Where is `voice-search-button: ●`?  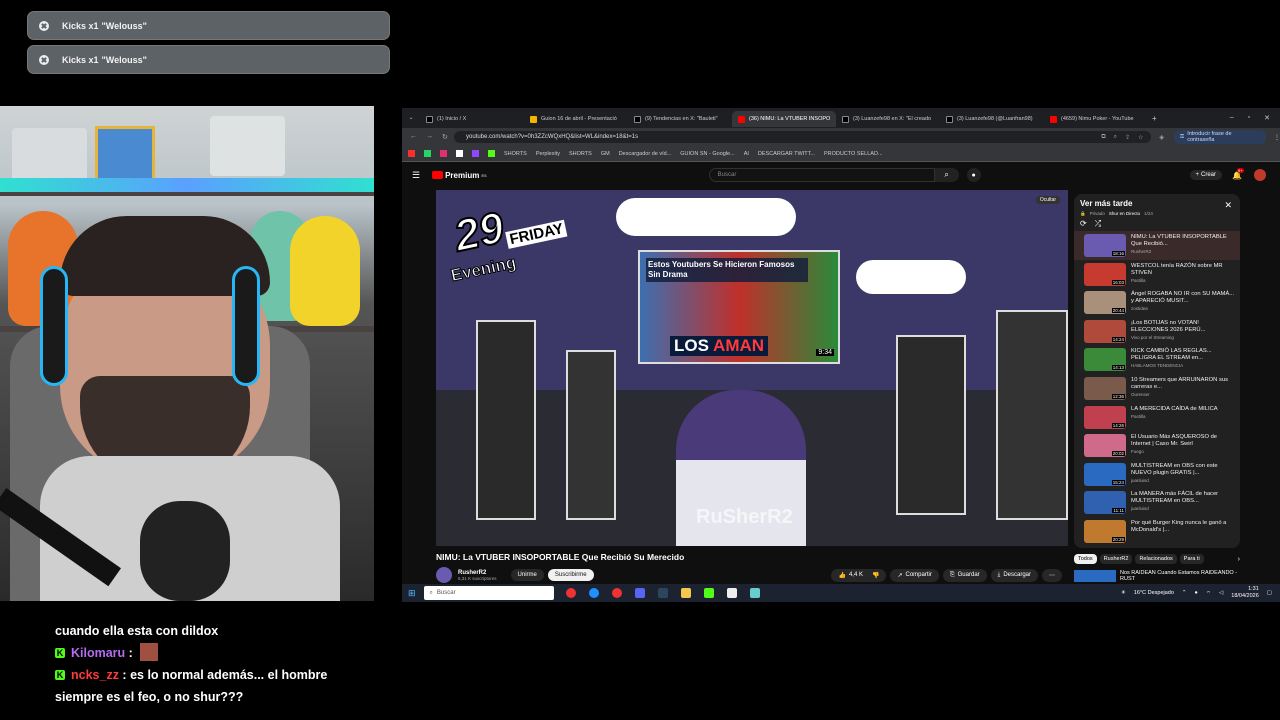 voice-search-button: ● is located at coordinates (973, 175).